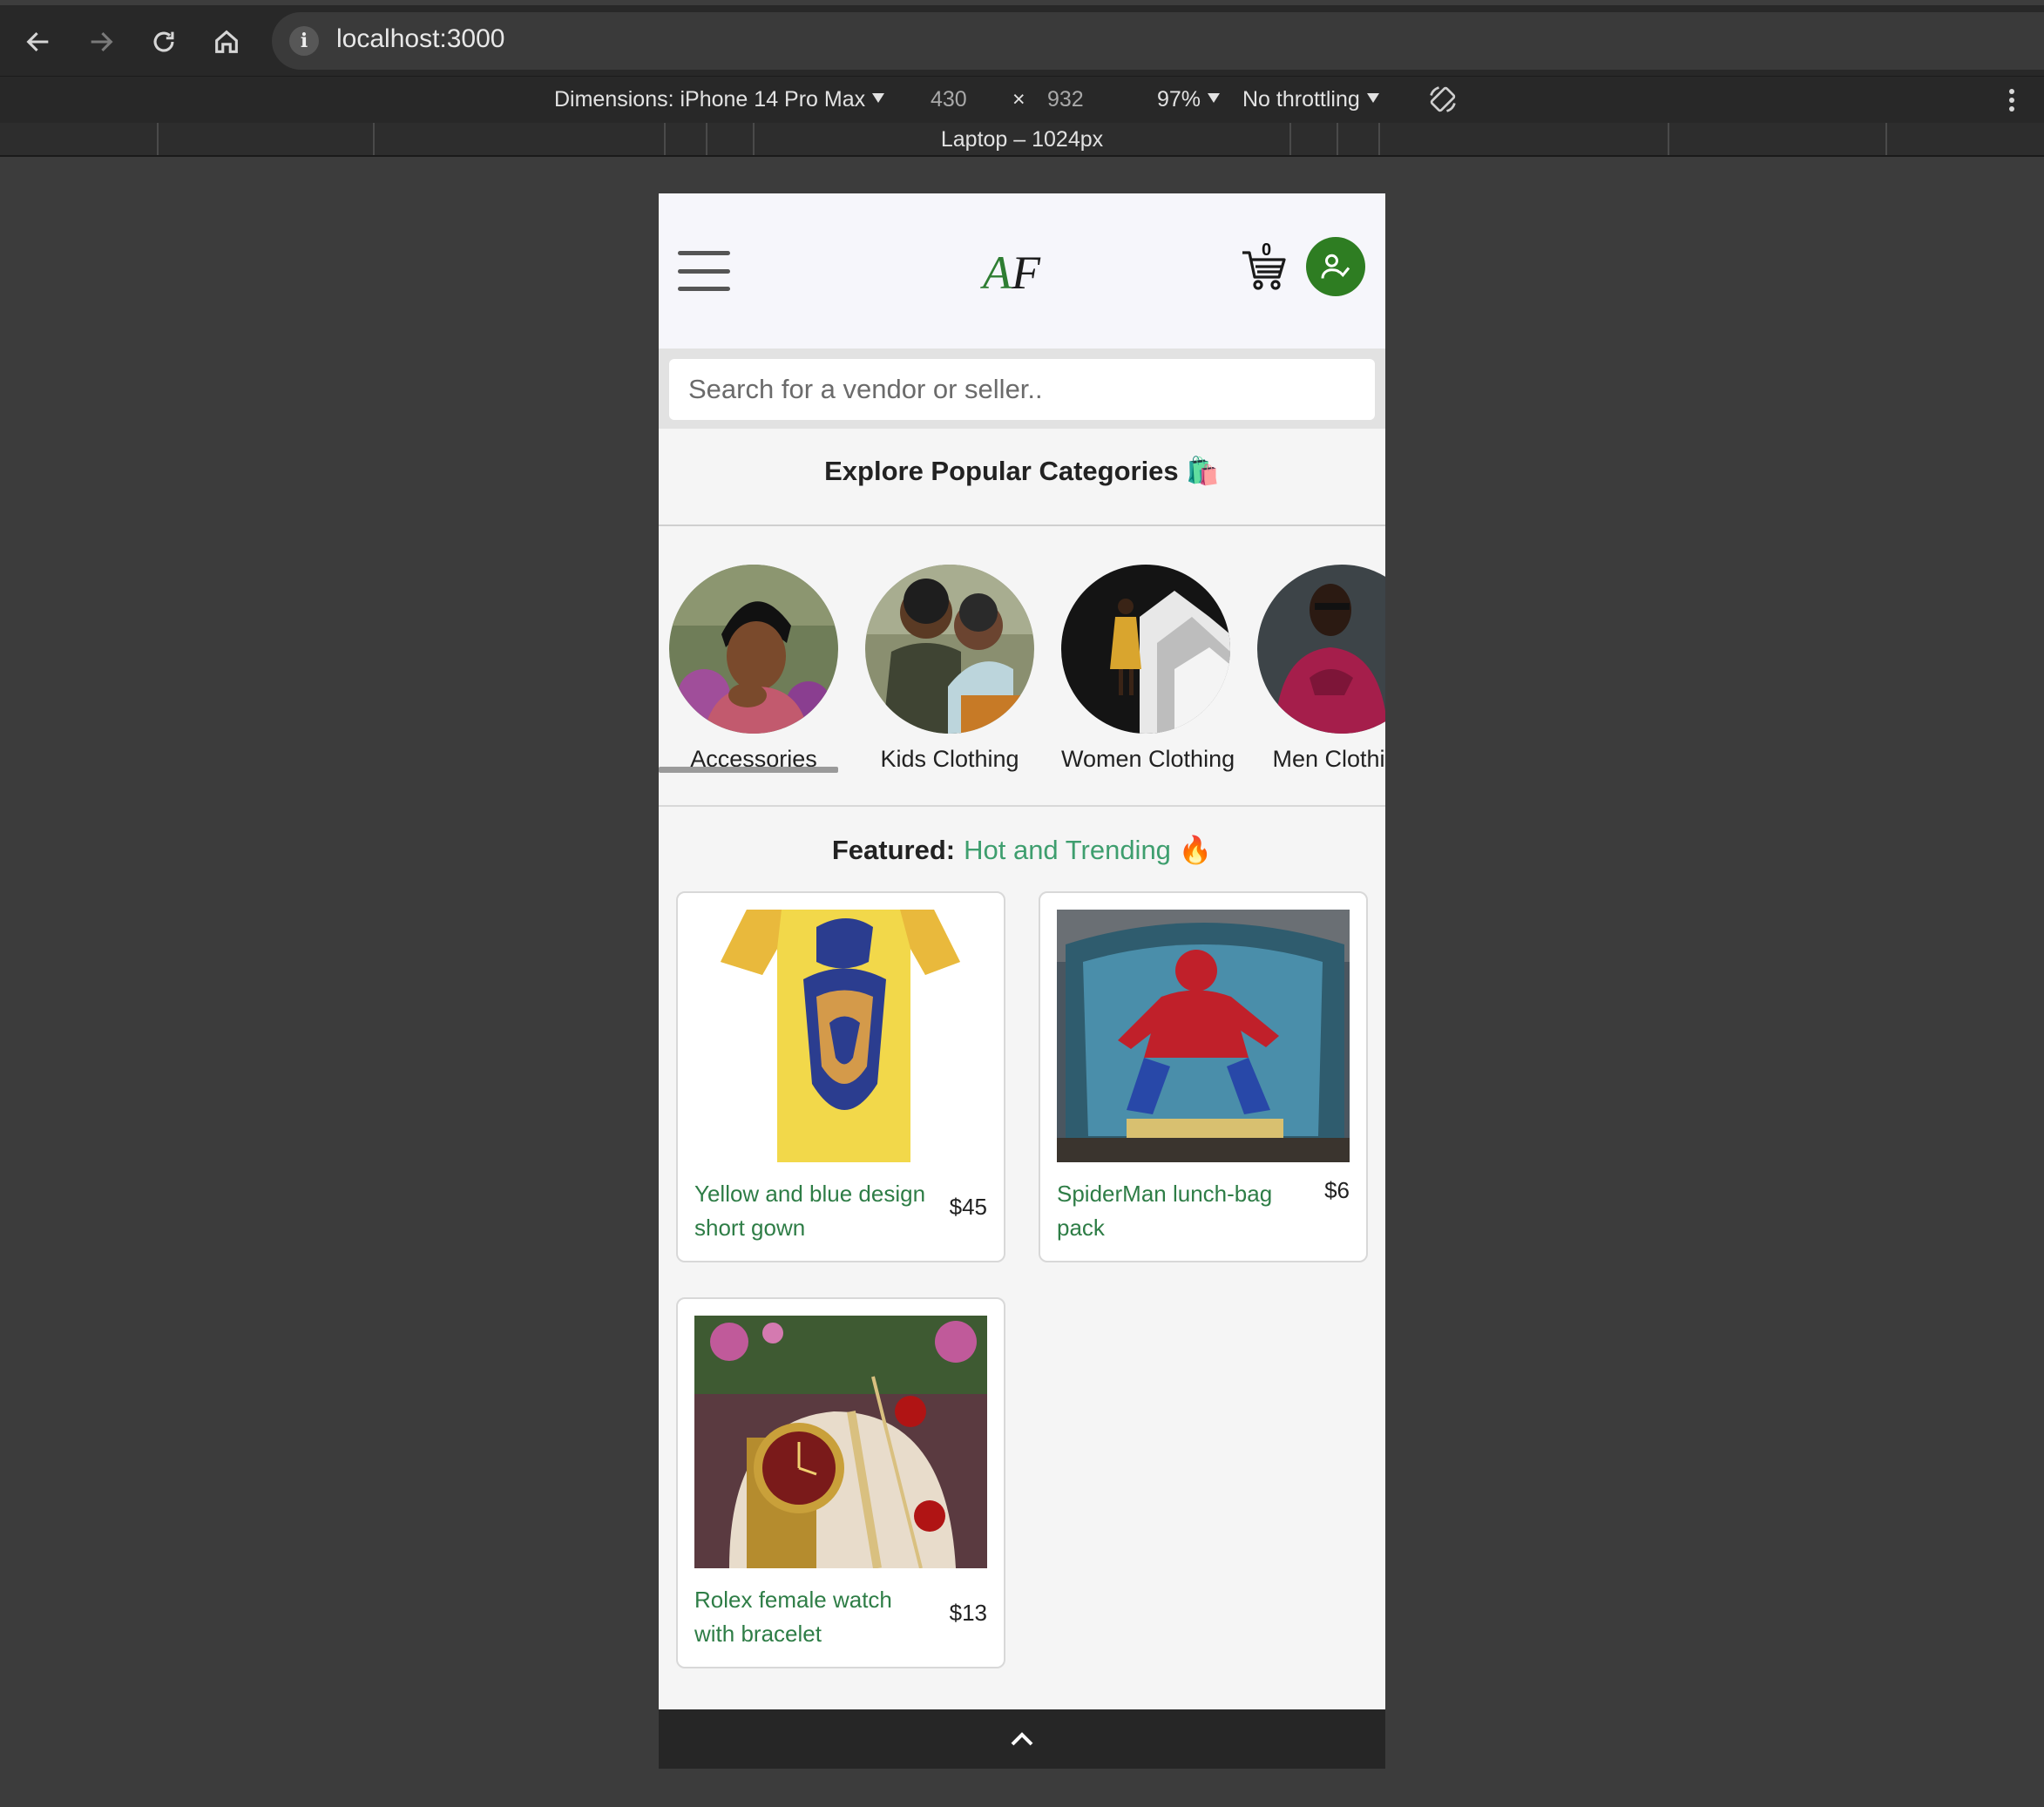 Image resolution: width=2044 pixels, height=1807 pixels. What do you see at coordinates (1148, 759) in the screenshot?
I see `category-label: Women Clothing` at bounding box center [1148, 759].